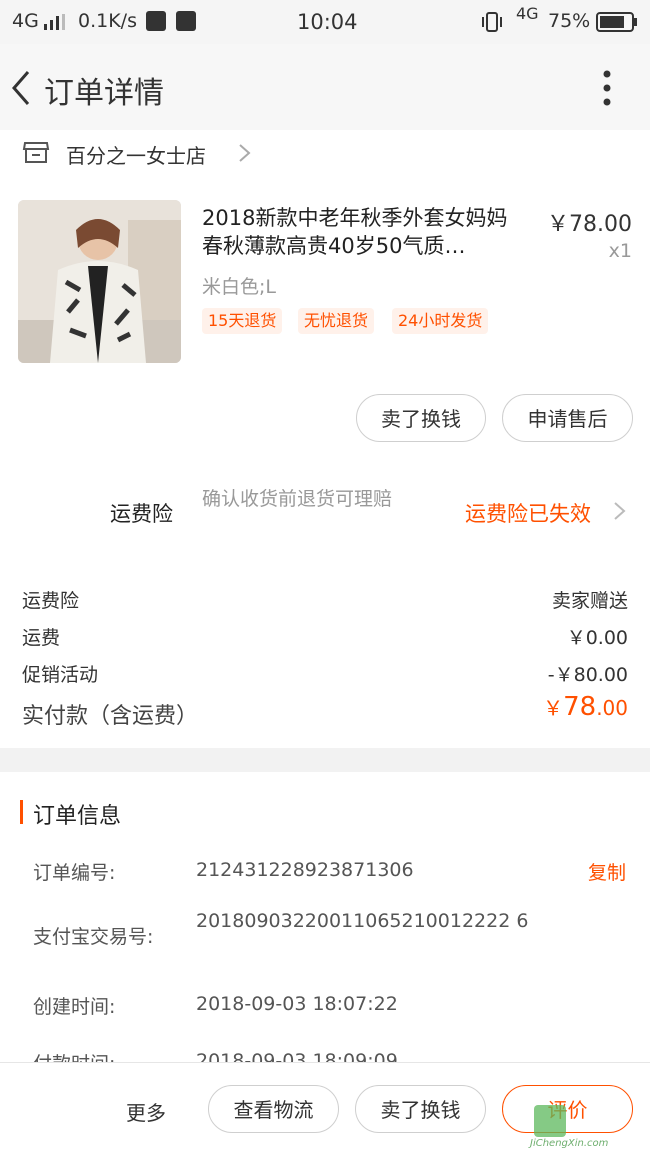  Describe the element at coordinates (327, 22) in the screenshot. I see `clock: 10:04` at that location.